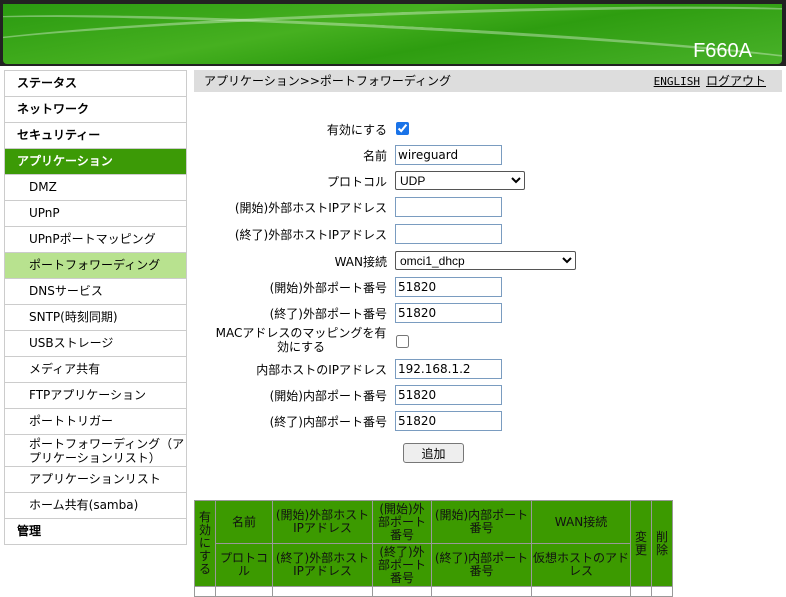  I want to click on enable-row: 有効にする, so click(444, 129).